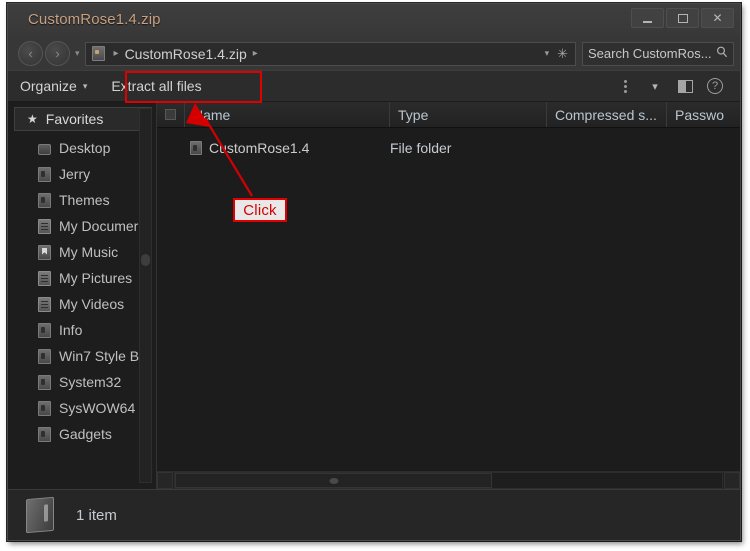  Describe the element at coordinates (44, 149) in the screenshot. I see `desktop-icon` at that location.